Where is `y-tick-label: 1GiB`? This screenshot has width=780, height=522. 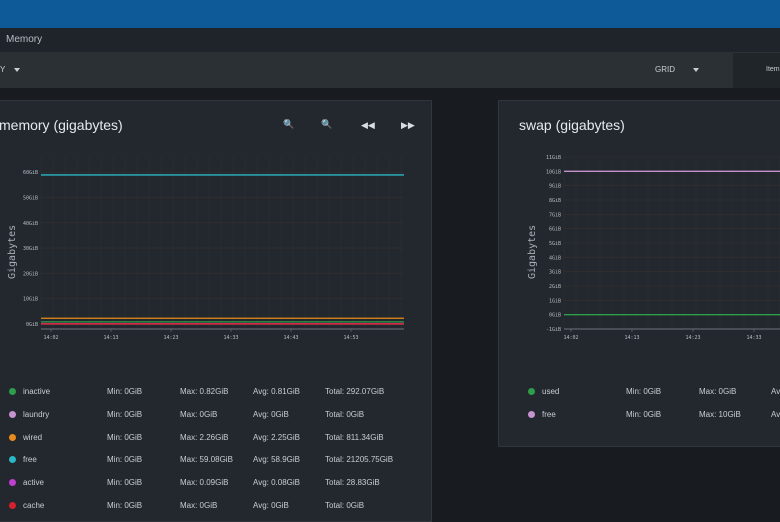 y-tick-label: 1GiB is located at coordinates (555, 301).